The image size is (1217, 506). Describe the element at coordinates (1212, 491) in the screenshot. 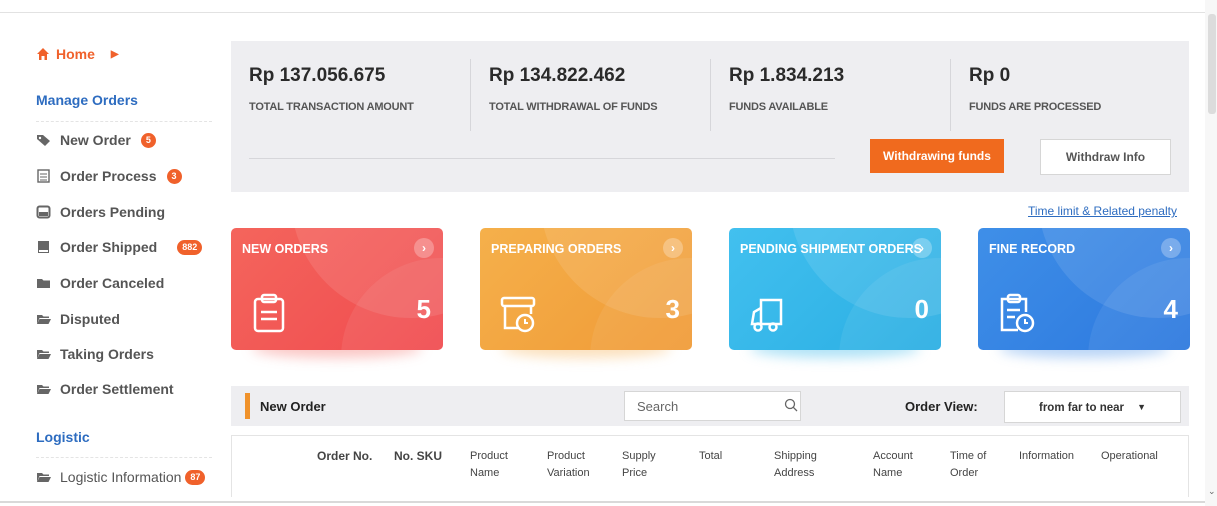

I see `scroll-down-icon: ⌄` at that location.